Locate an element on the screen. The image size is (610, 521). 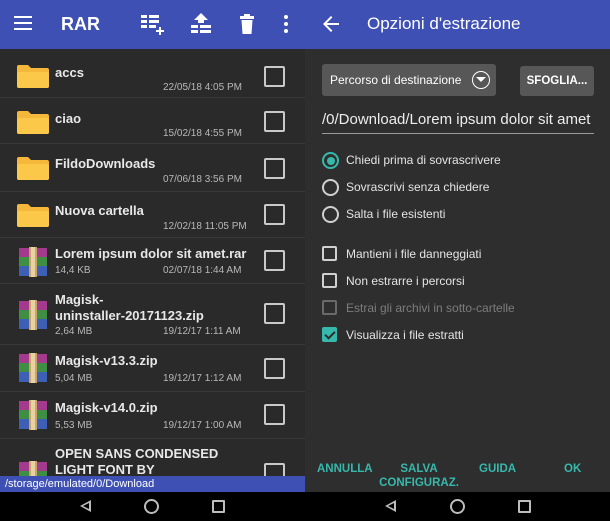
ok-button: OK is located at coordinates (572, 469).